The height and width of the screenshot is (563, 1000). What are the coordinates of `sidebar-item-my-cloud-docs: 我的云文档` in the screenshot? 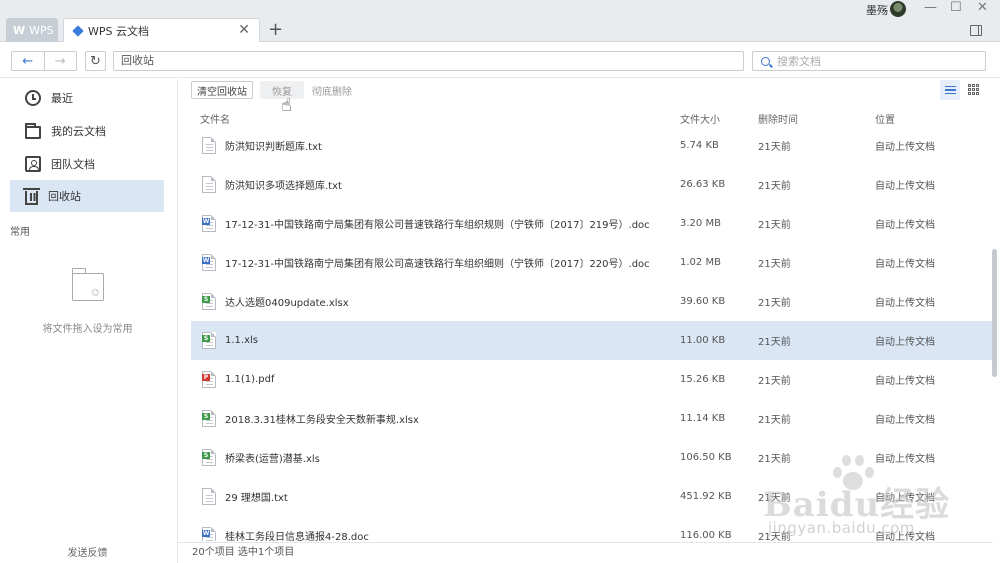 It's located at (87, 131).